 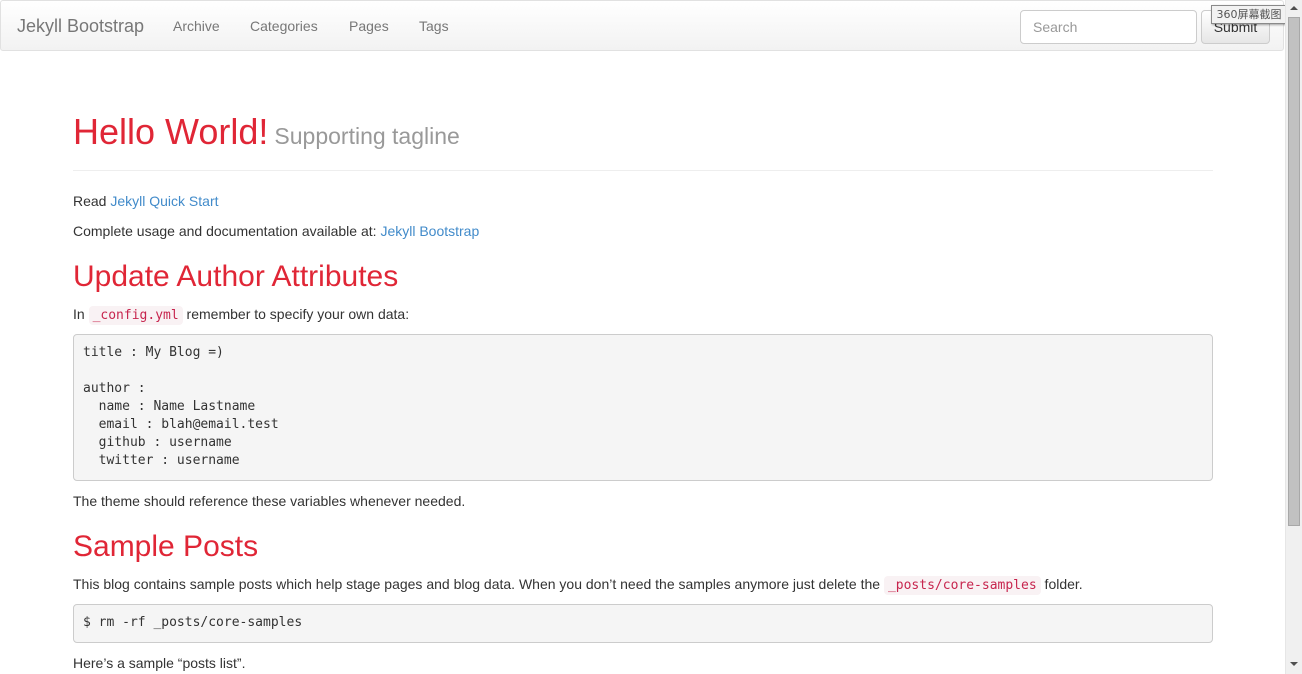 I want to click on page-title-text: Hello World!, so click(x=171, y=131).